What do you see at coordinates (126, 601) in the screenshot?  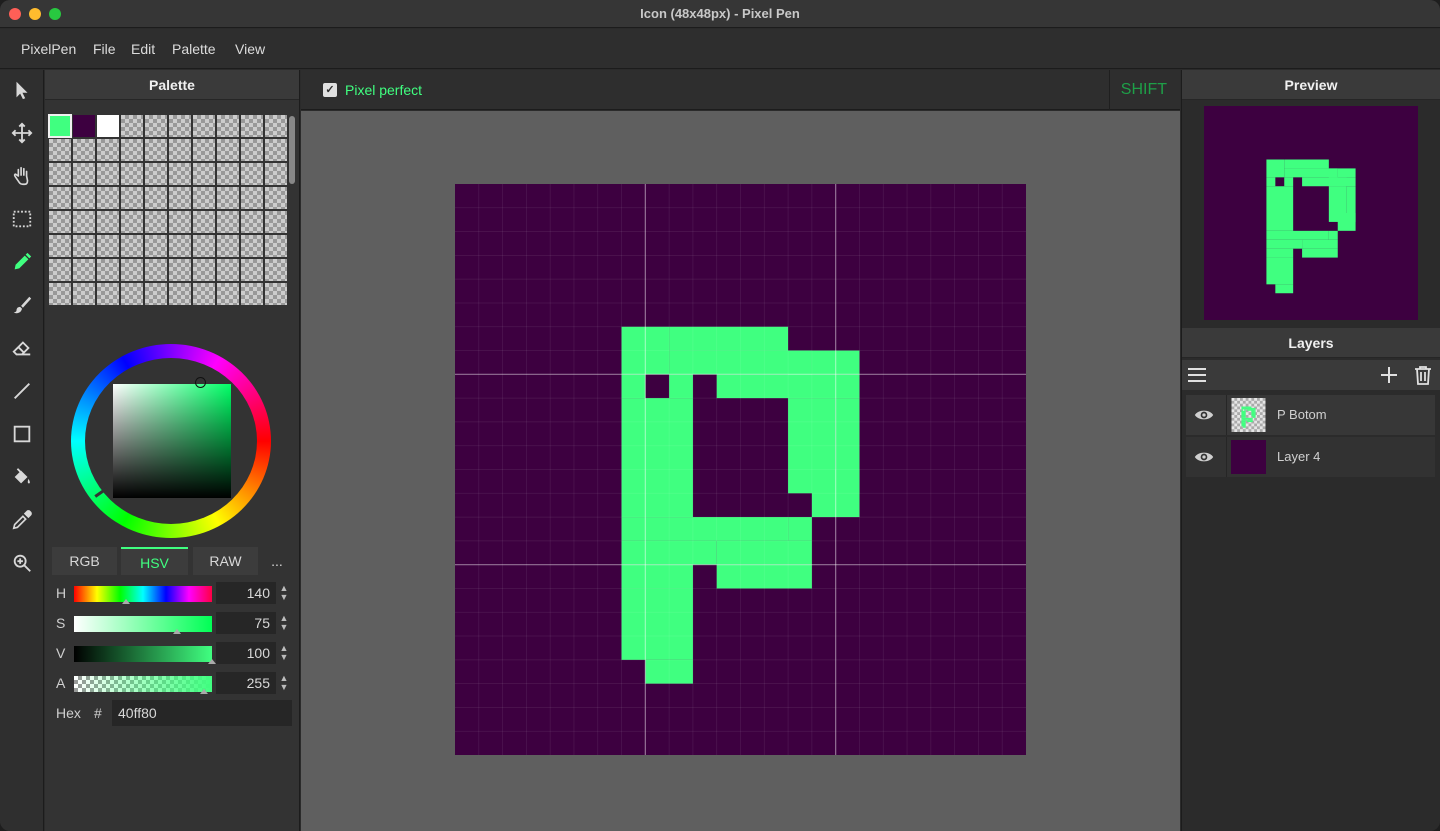 I see `hue-slider-thumb` at bounding box center [126, 601].